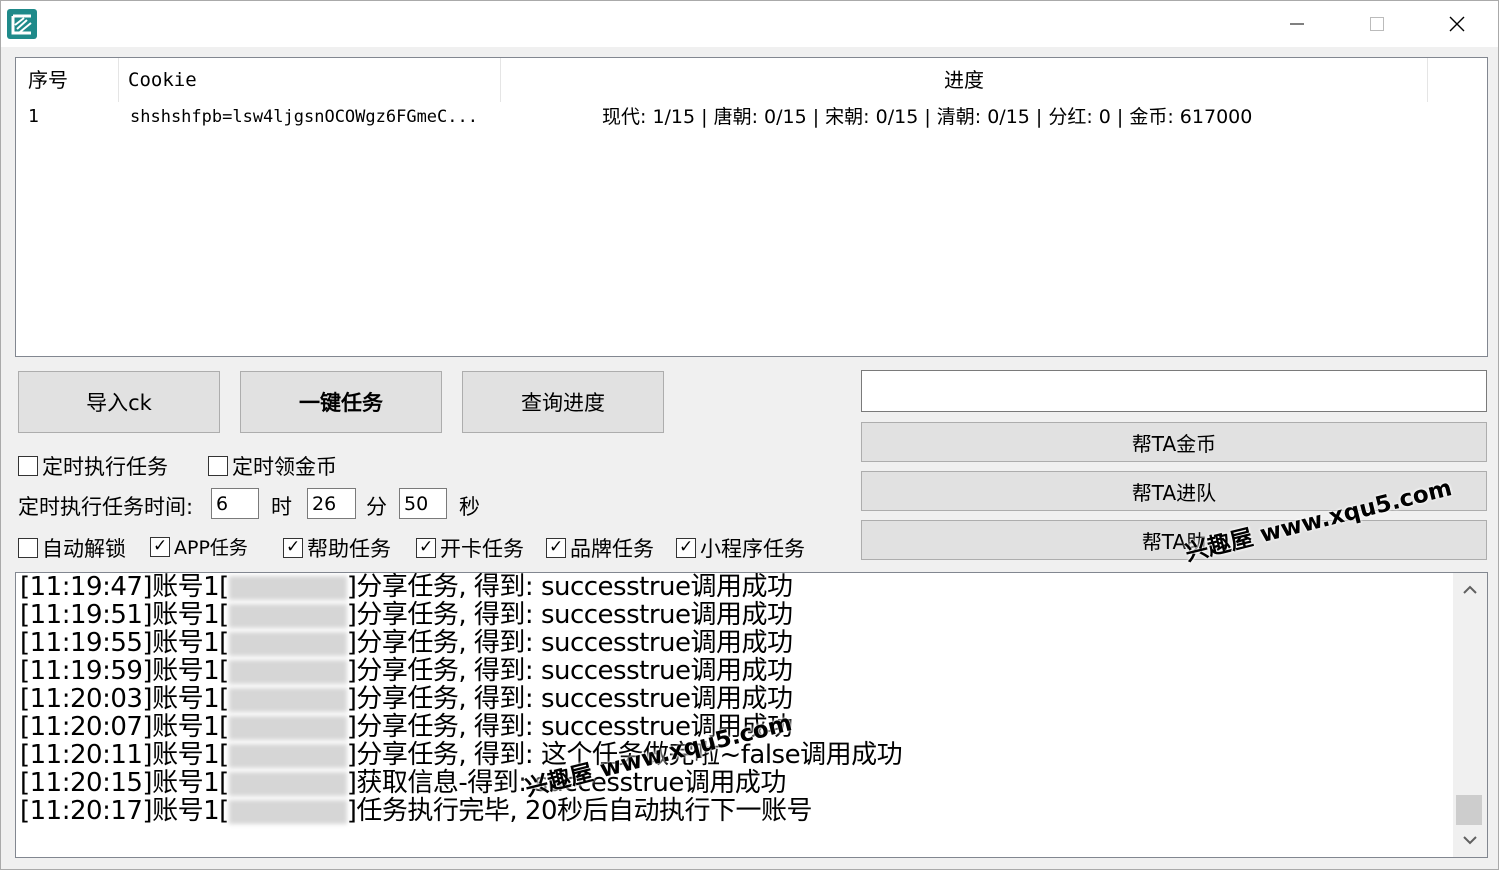 The height and width of the screenshot is (870, 1499). I want to click on chevron-down-icon, so click(1470, 840).